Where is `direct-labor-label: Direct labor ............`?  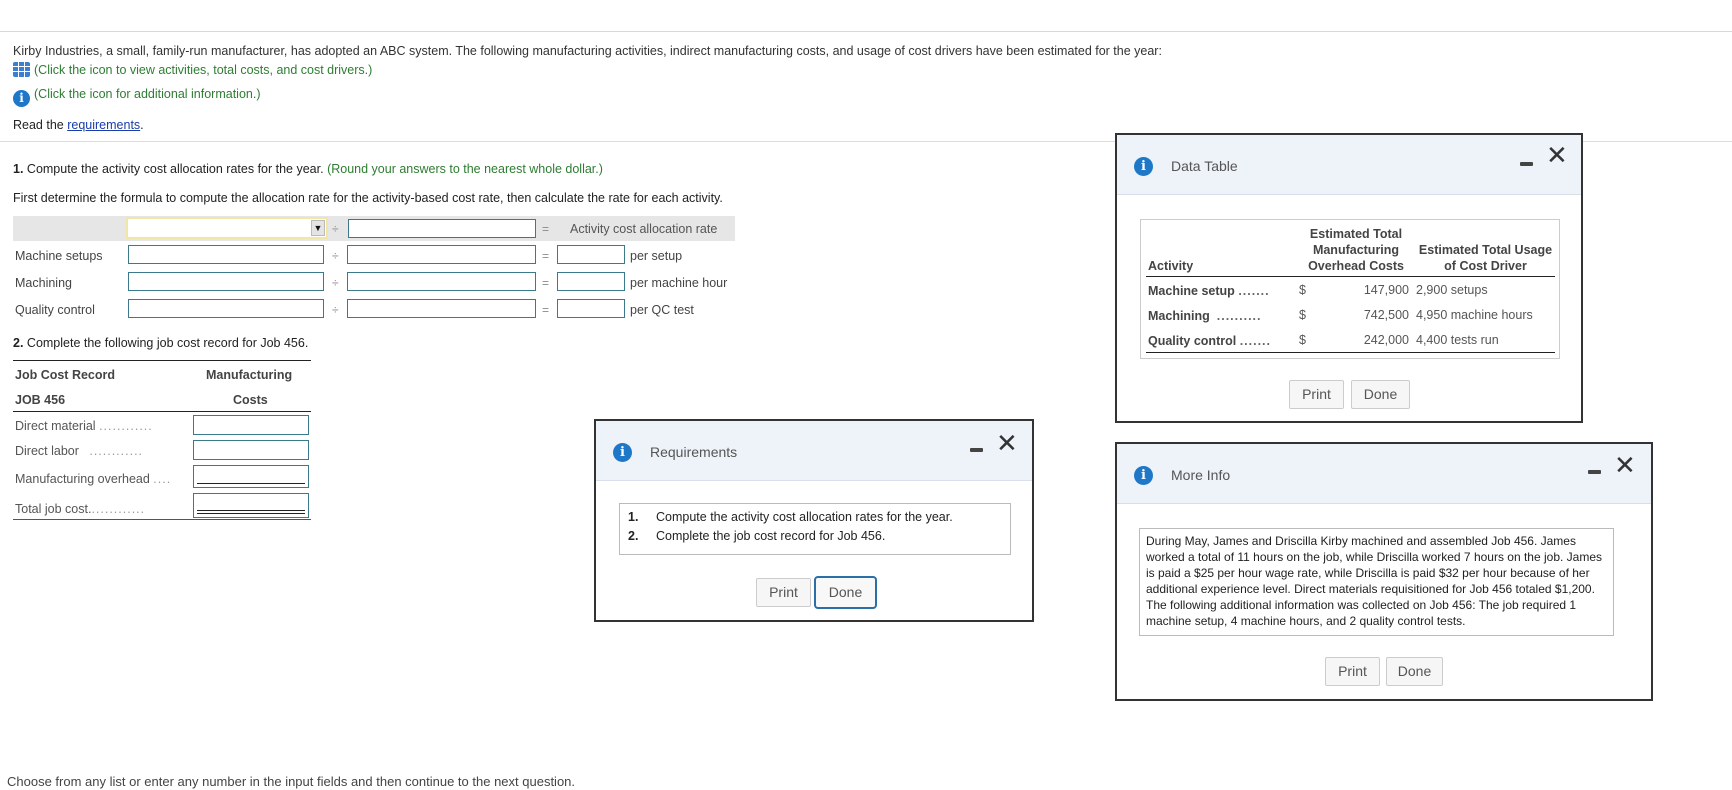 direct-labor-label: Direct labor ............ is located at coordinates (79, 451).